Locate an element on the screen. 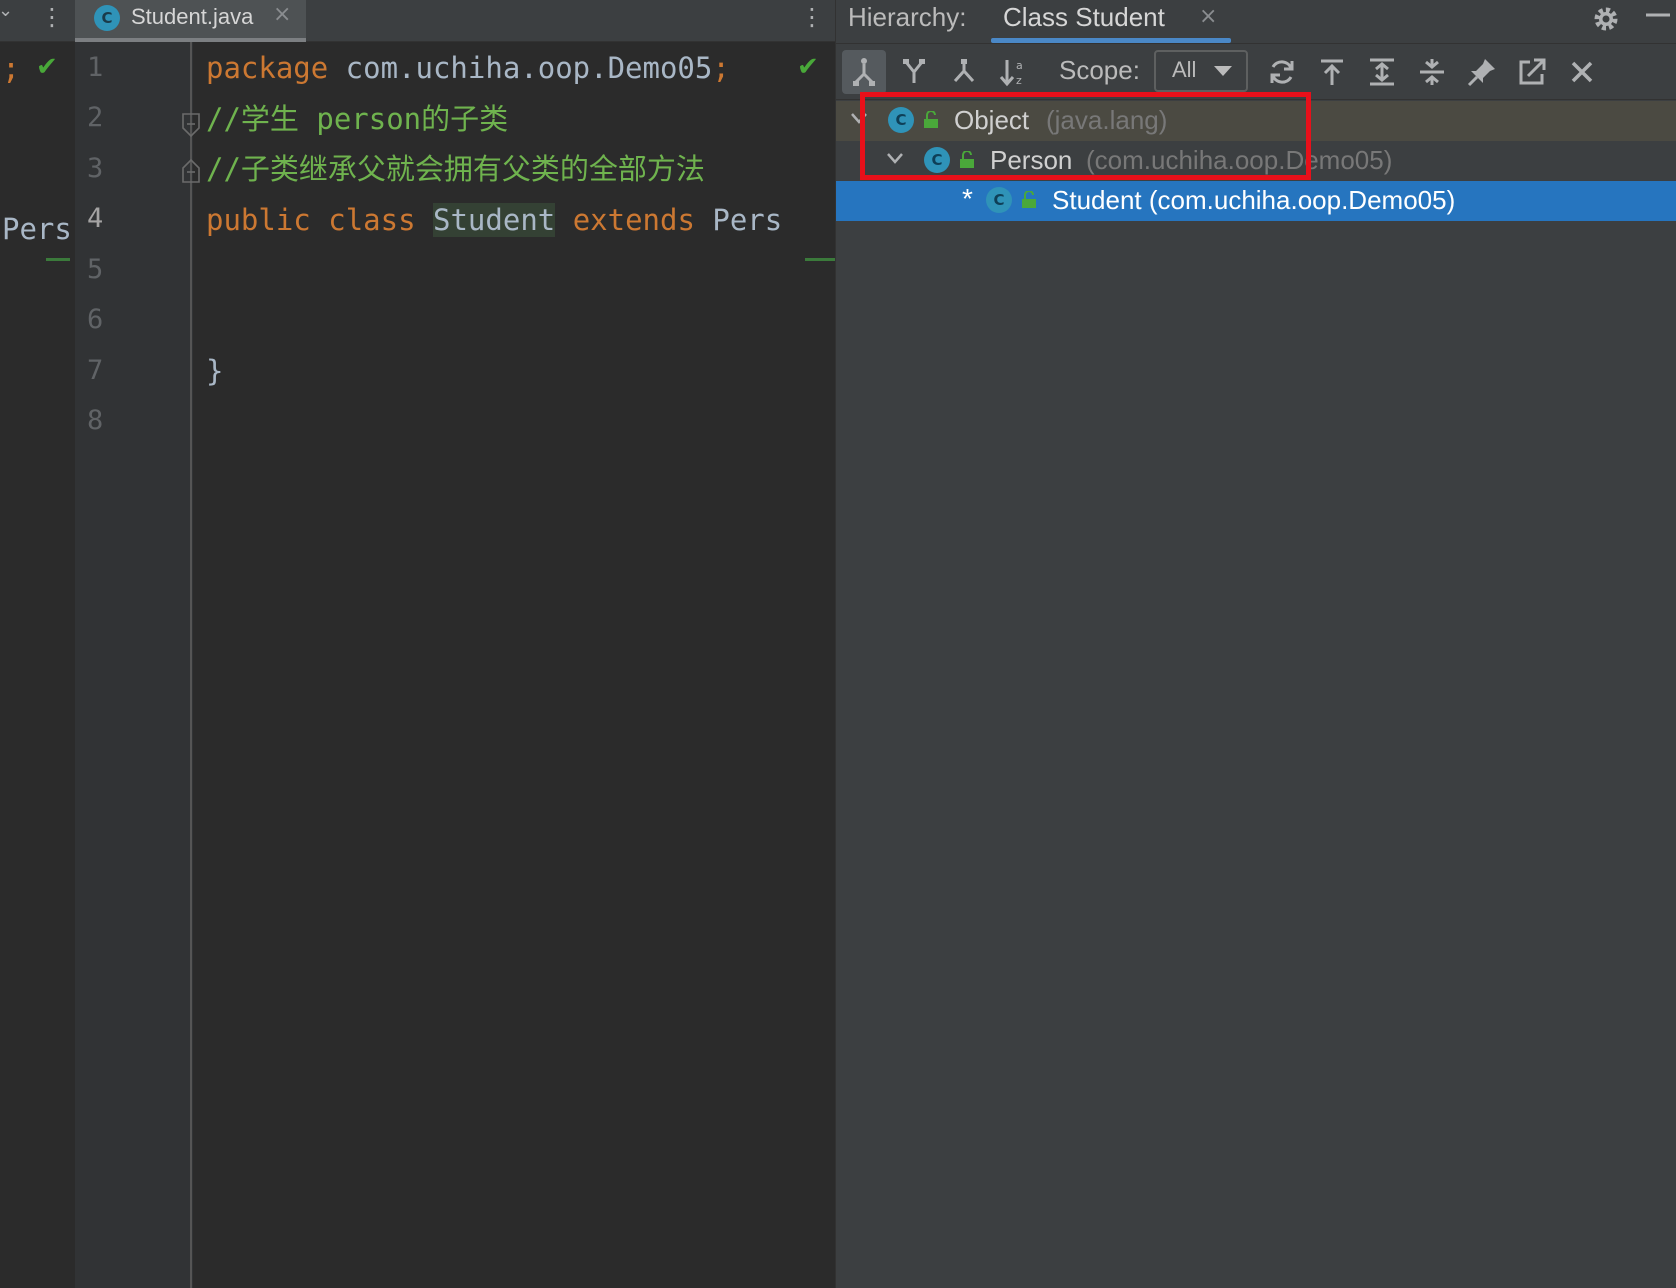 Image resolution: width=1676 pixels, height=1288 pixels. node-class-name: Student (com.uchiha.oop.Demo05) is located at coordinates (1254, 200).